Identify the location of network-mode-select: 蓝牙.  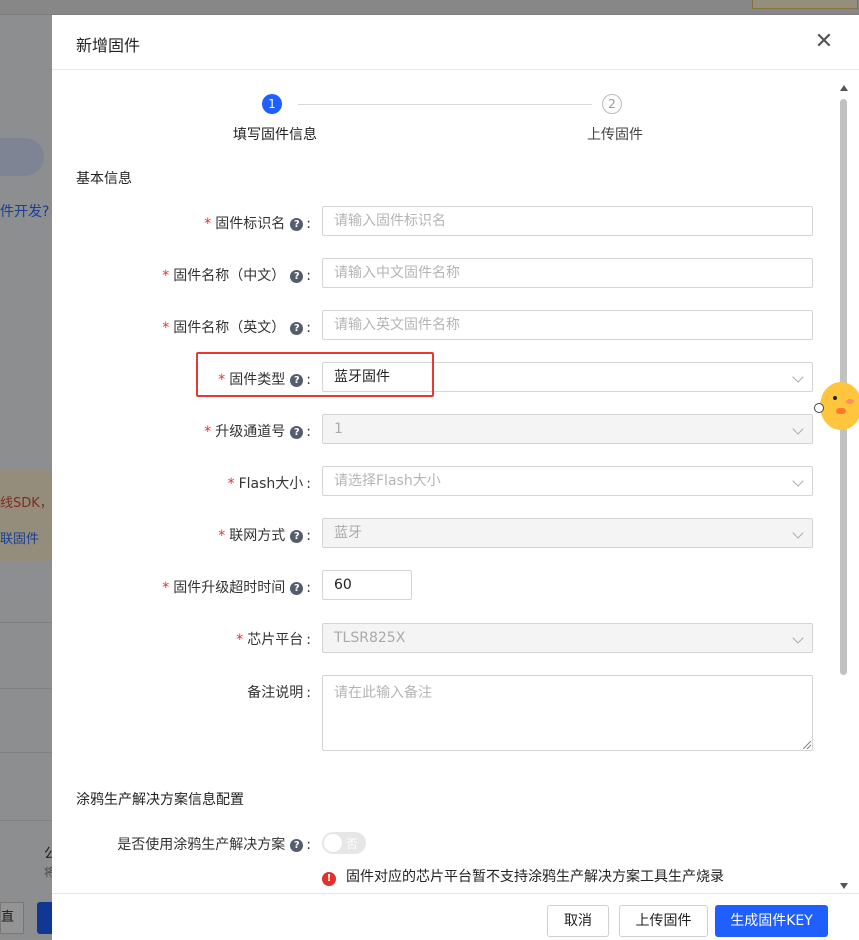
(567, 533).